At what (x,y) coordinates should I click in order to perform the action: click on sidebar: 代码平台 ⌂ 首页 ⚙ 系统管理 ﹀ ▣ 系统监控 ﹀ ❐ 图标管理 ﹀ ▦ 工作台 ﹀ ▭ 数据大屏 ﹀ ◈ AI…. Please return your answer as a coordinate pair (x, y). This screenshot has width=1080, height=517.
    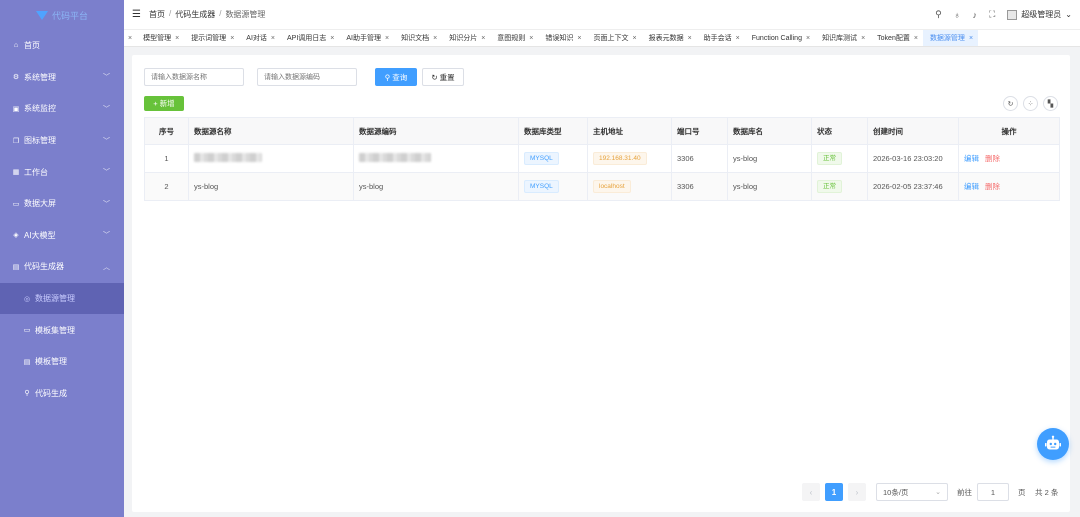
    Looking at the image, I should click on (62, 258).